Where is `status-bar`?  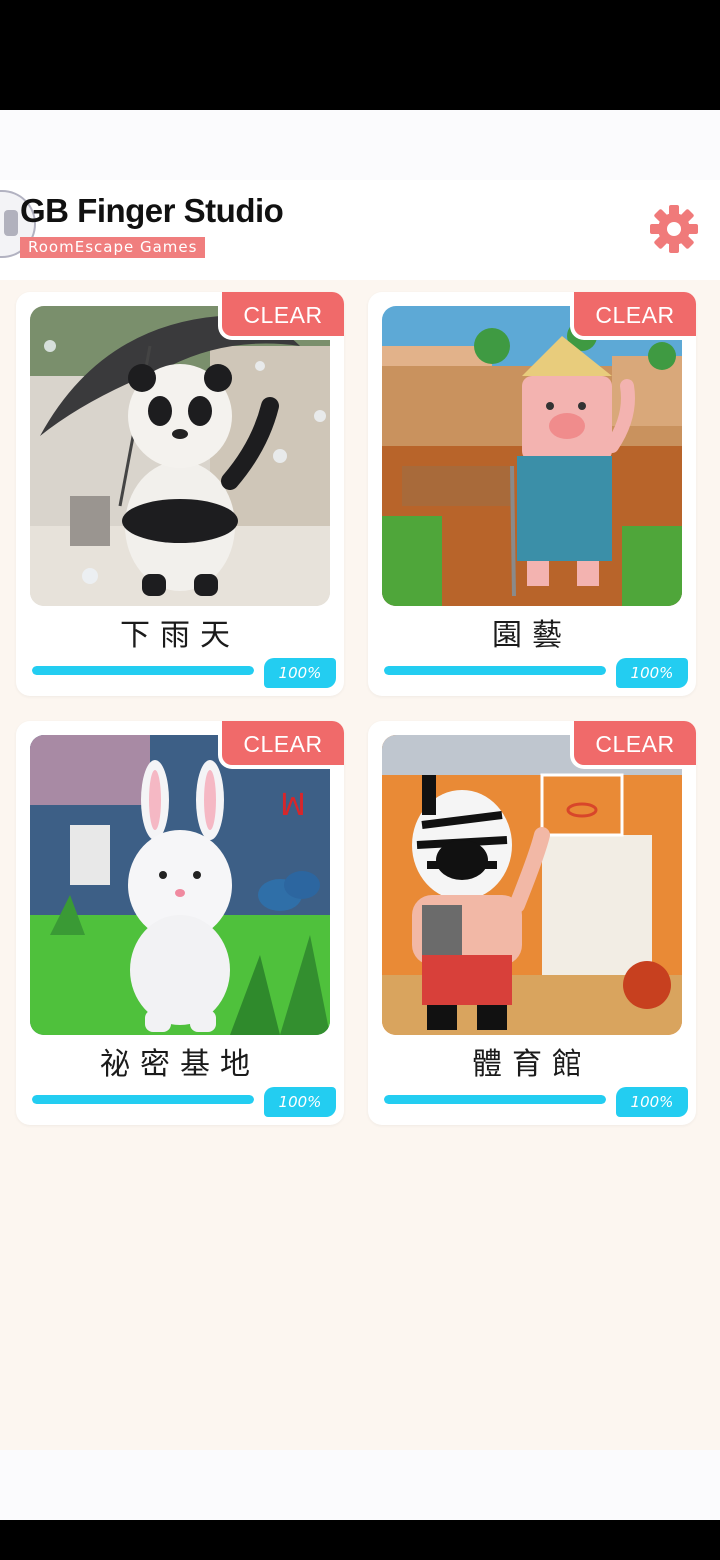
status-bar is located at coordinates (360, 55).